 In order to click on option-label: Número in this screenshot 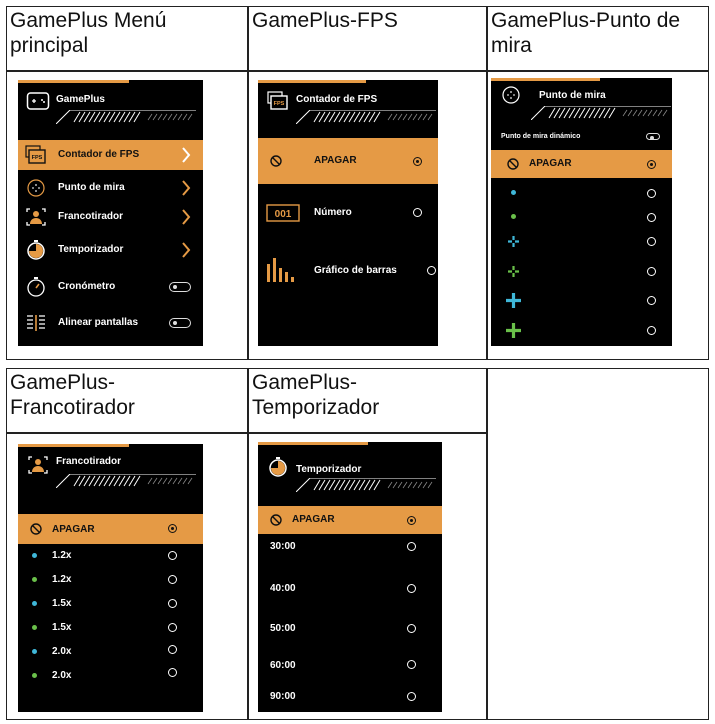, I will do `click(333, 212)`.